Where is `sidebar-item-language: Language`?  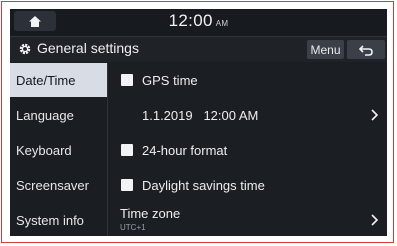 sidebar-item-language: Language is located at coordinates (58, 115).